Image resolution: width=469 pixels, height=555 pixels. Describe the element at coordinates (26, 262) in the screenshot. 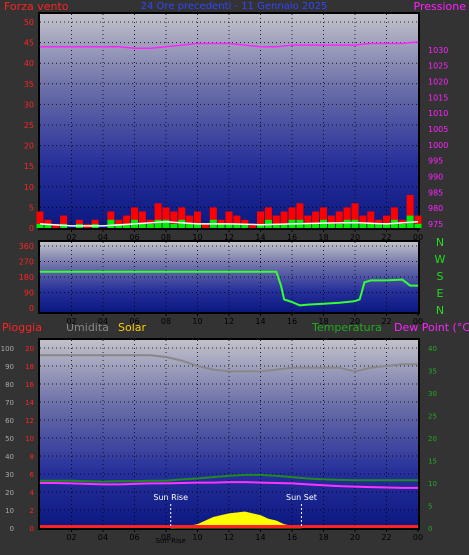

I see `p2-left-tick-3: 270` at that location.